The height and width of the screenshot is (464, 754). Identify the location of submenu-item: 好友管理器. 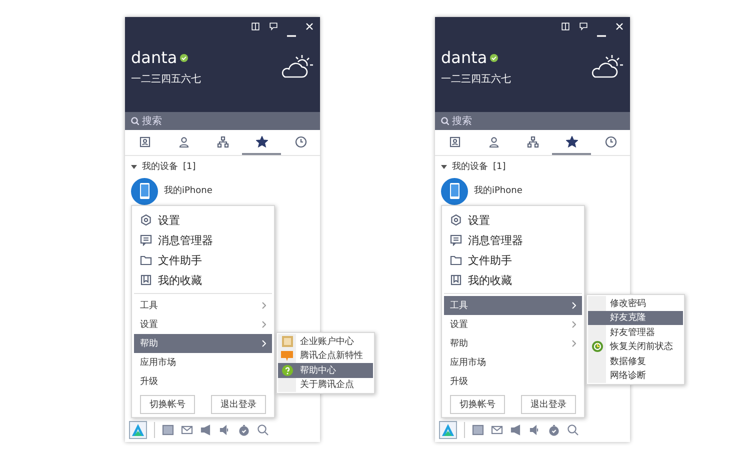
(635, 332).